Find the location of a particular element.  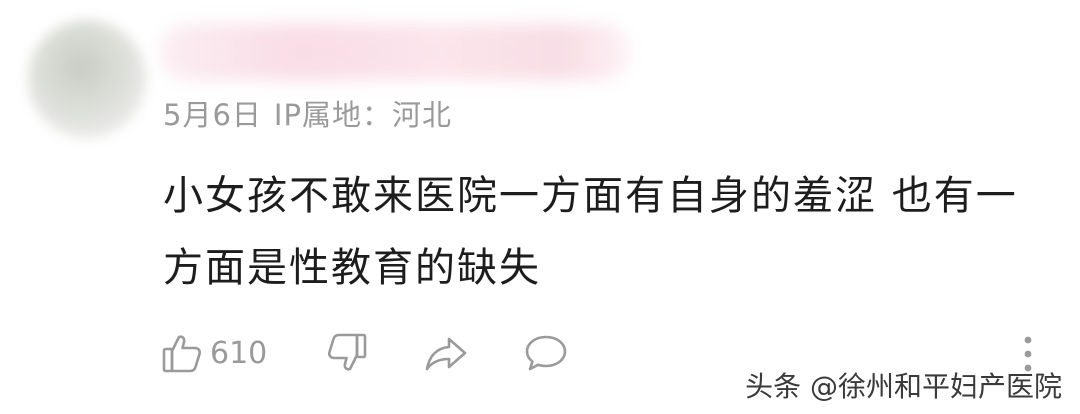

dislike-button is located at coordinates (347, 353).